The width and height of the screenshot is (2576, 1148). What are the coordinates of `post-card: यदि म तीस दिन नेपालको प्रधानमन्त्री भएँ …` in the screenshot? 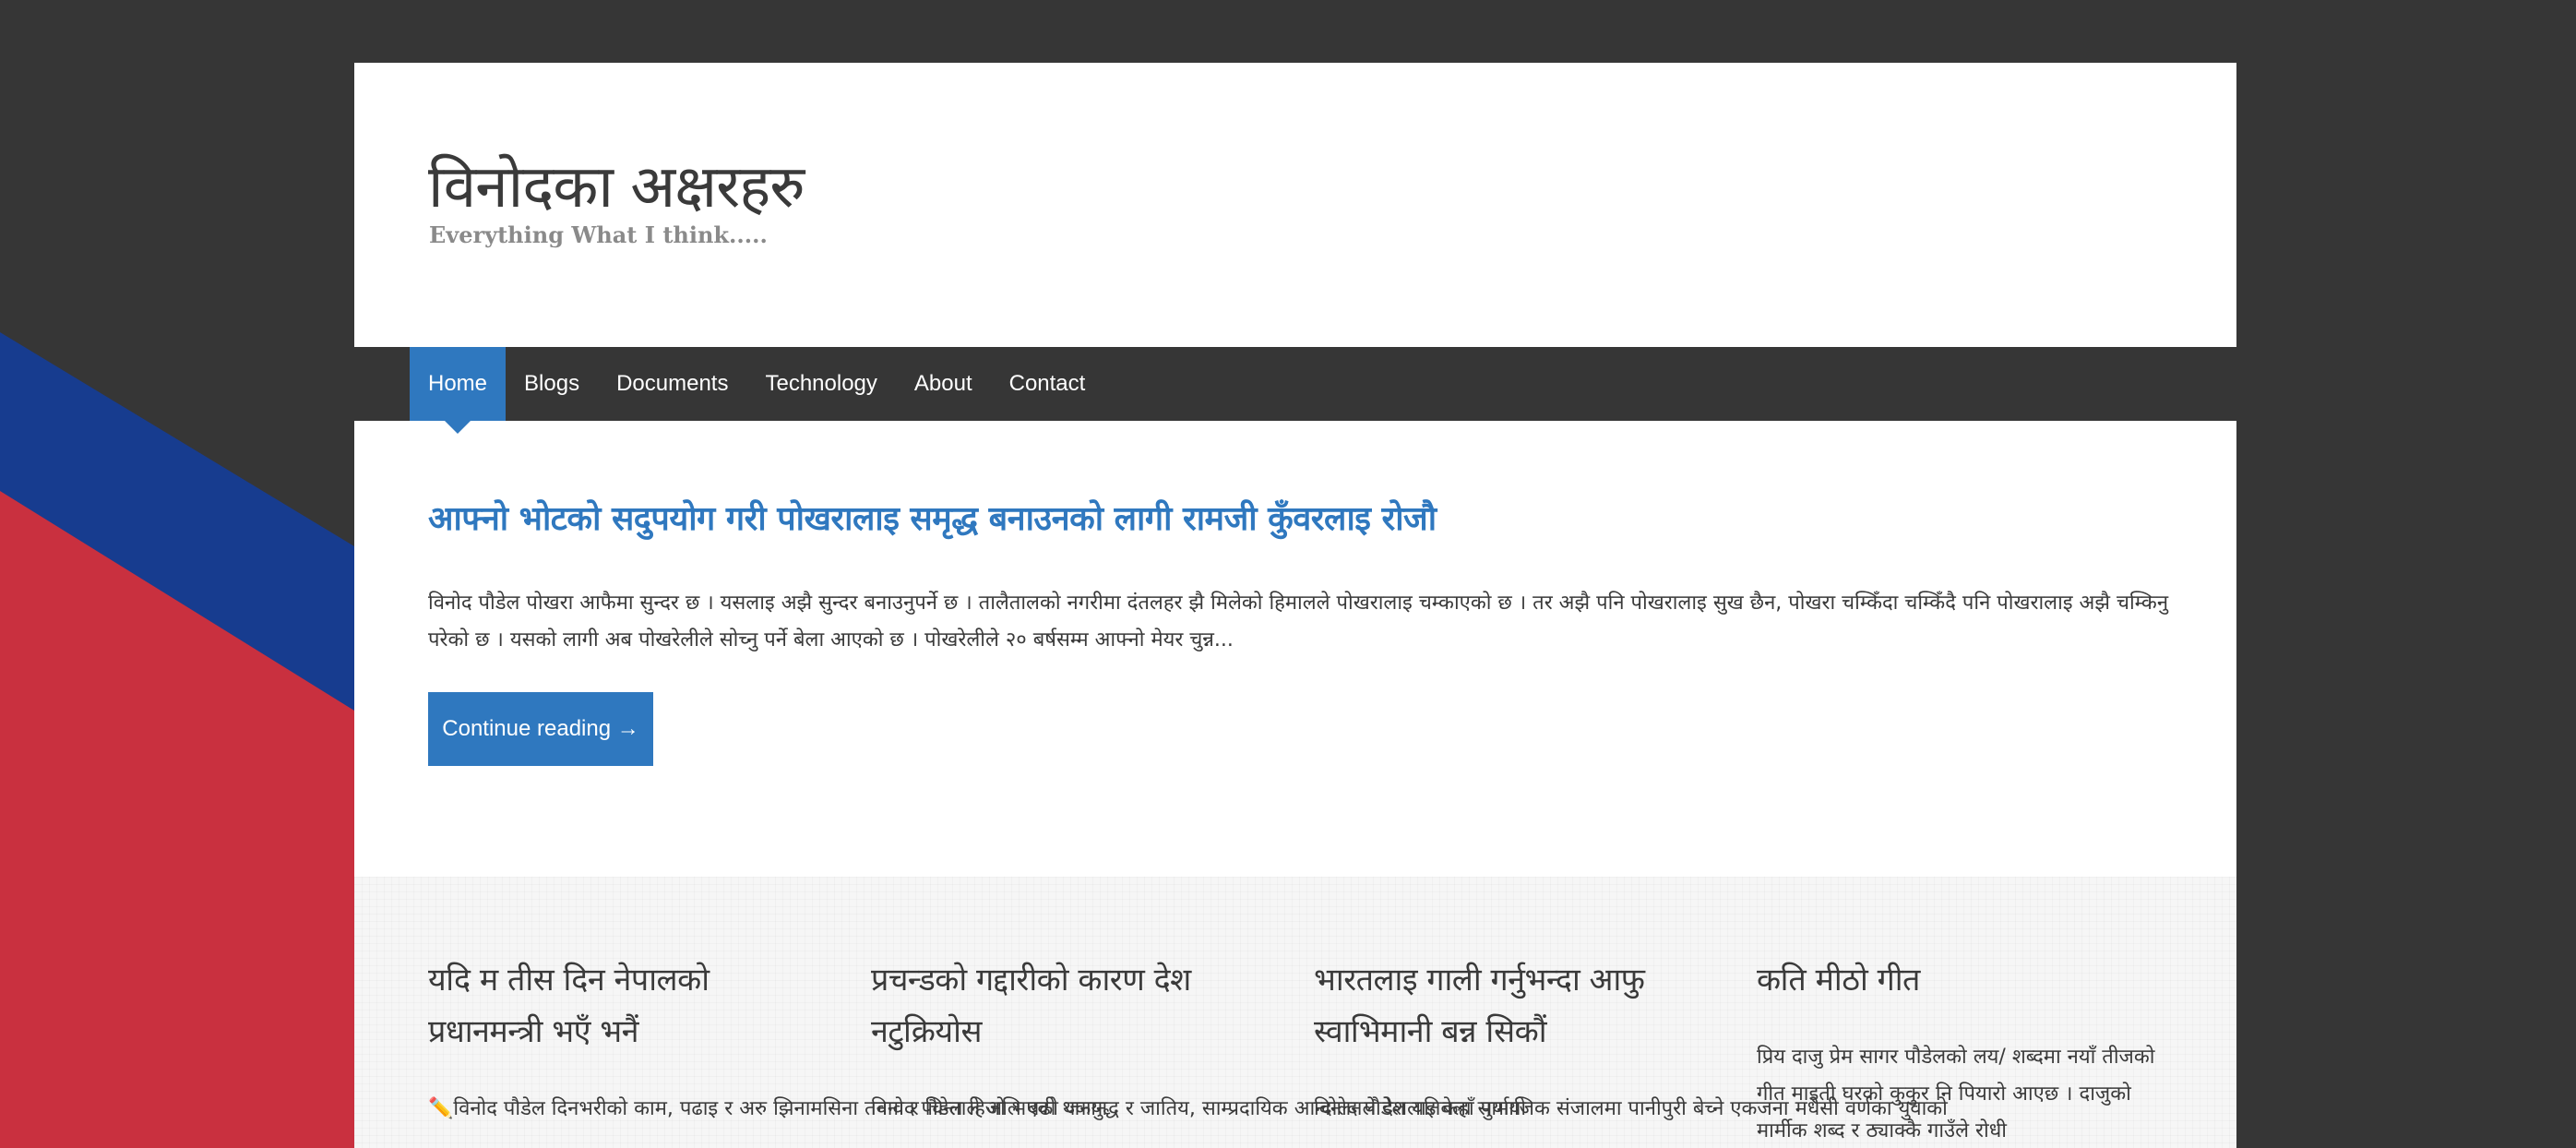 It's located at (767, 1037).